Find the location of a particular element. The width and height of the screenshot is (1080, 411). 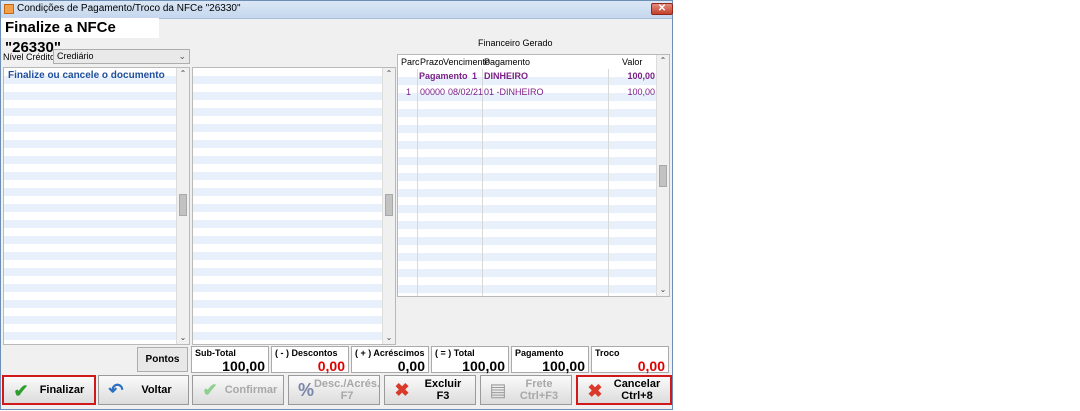

pagamento-box: Pagamento 100,00 is located at coordinates (550, 360).